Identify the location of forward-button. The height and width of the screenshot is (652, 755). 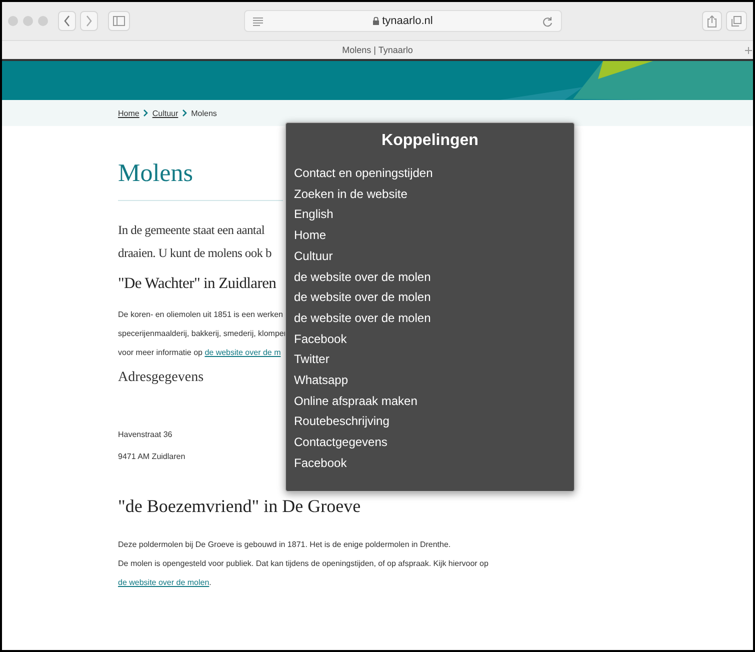
(89, 21).